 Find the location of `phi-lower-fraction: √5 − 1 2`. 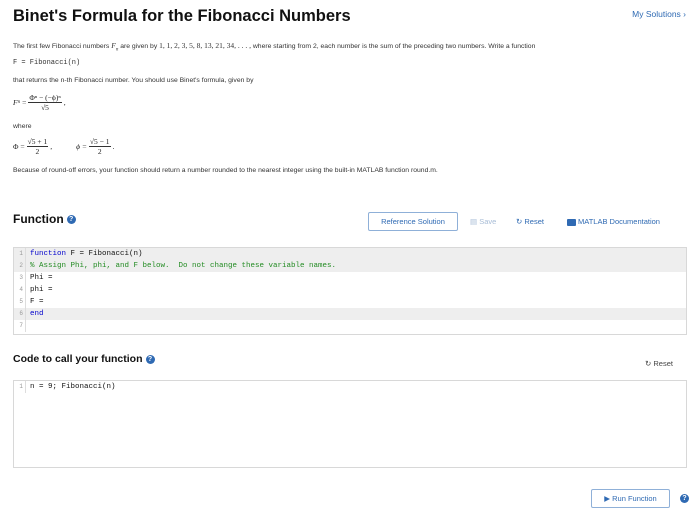

phi-lower-fraction: √5 − 1 2 is located at coordinates (99, 146).